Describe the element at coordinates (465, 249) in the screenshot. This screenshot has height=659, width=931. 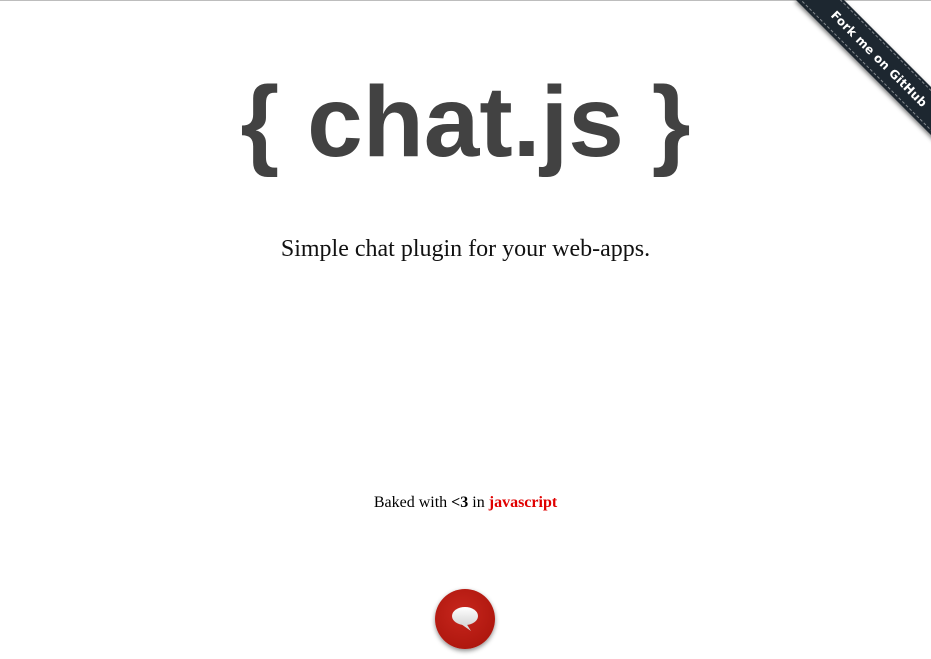
I see `tagline: Simple chat plugin for your web-apps.` at that location.